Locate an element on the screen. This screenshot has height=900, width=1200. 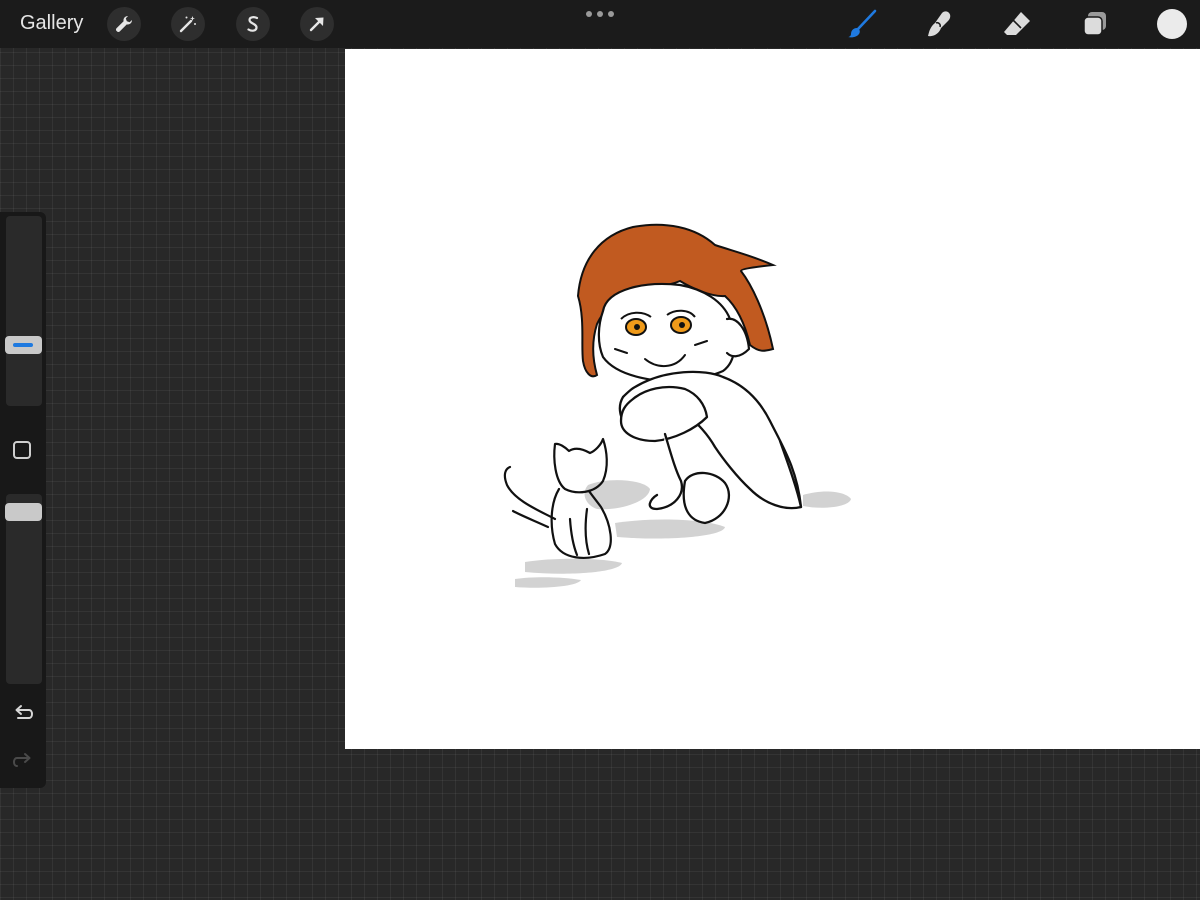
smudge-tool-button is located at coordinates (939, 24).